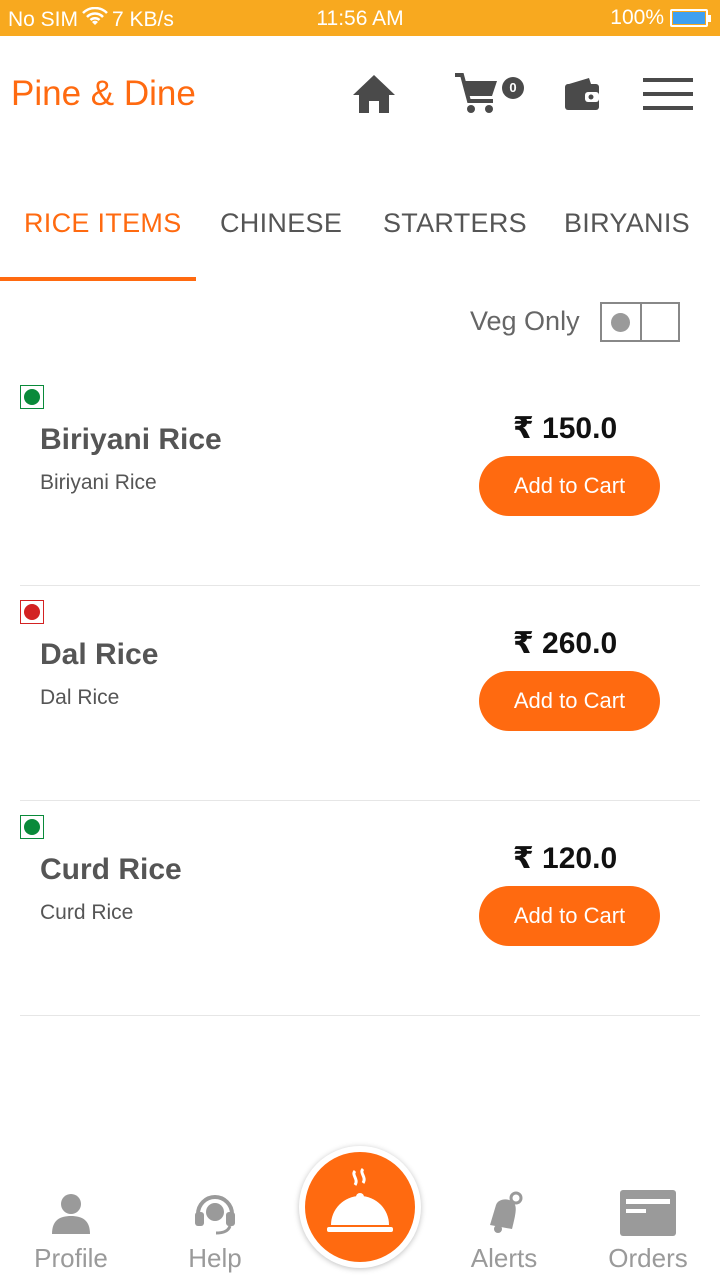  Describe the element at coordinates (374, 94) in the screenshot. I see `home-icon` at that location.